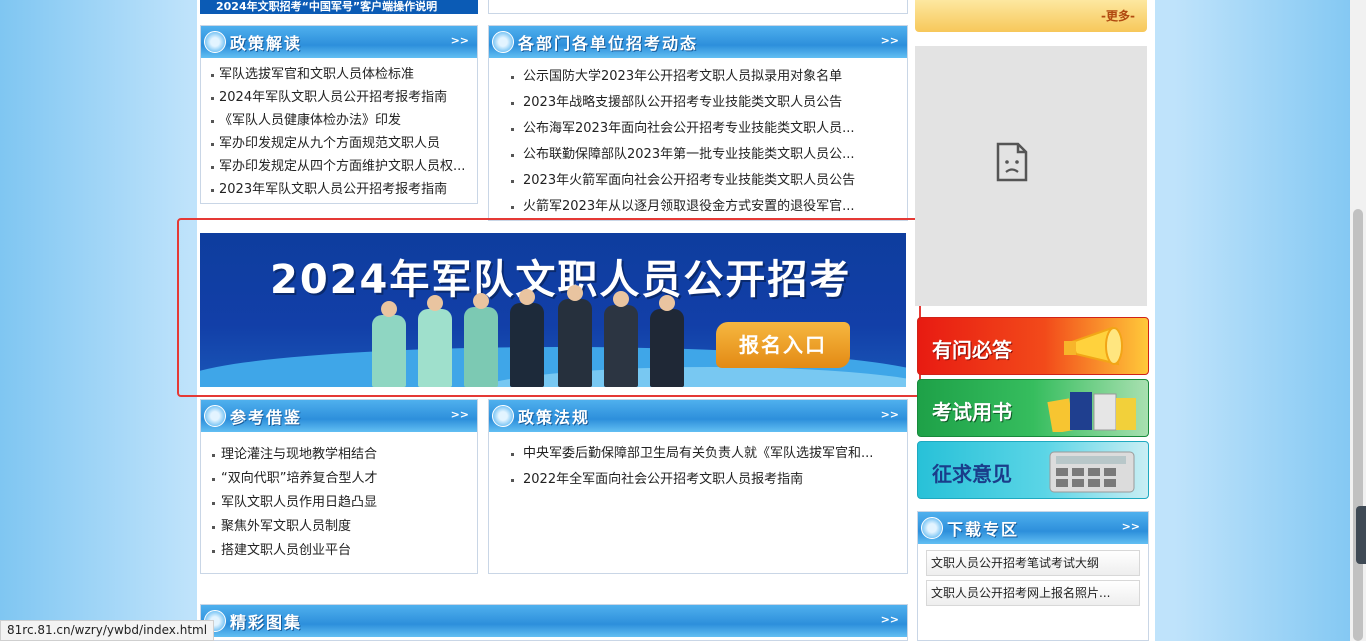  I want to click on panel-header: 精彩图集 >>, so click(554, 621).